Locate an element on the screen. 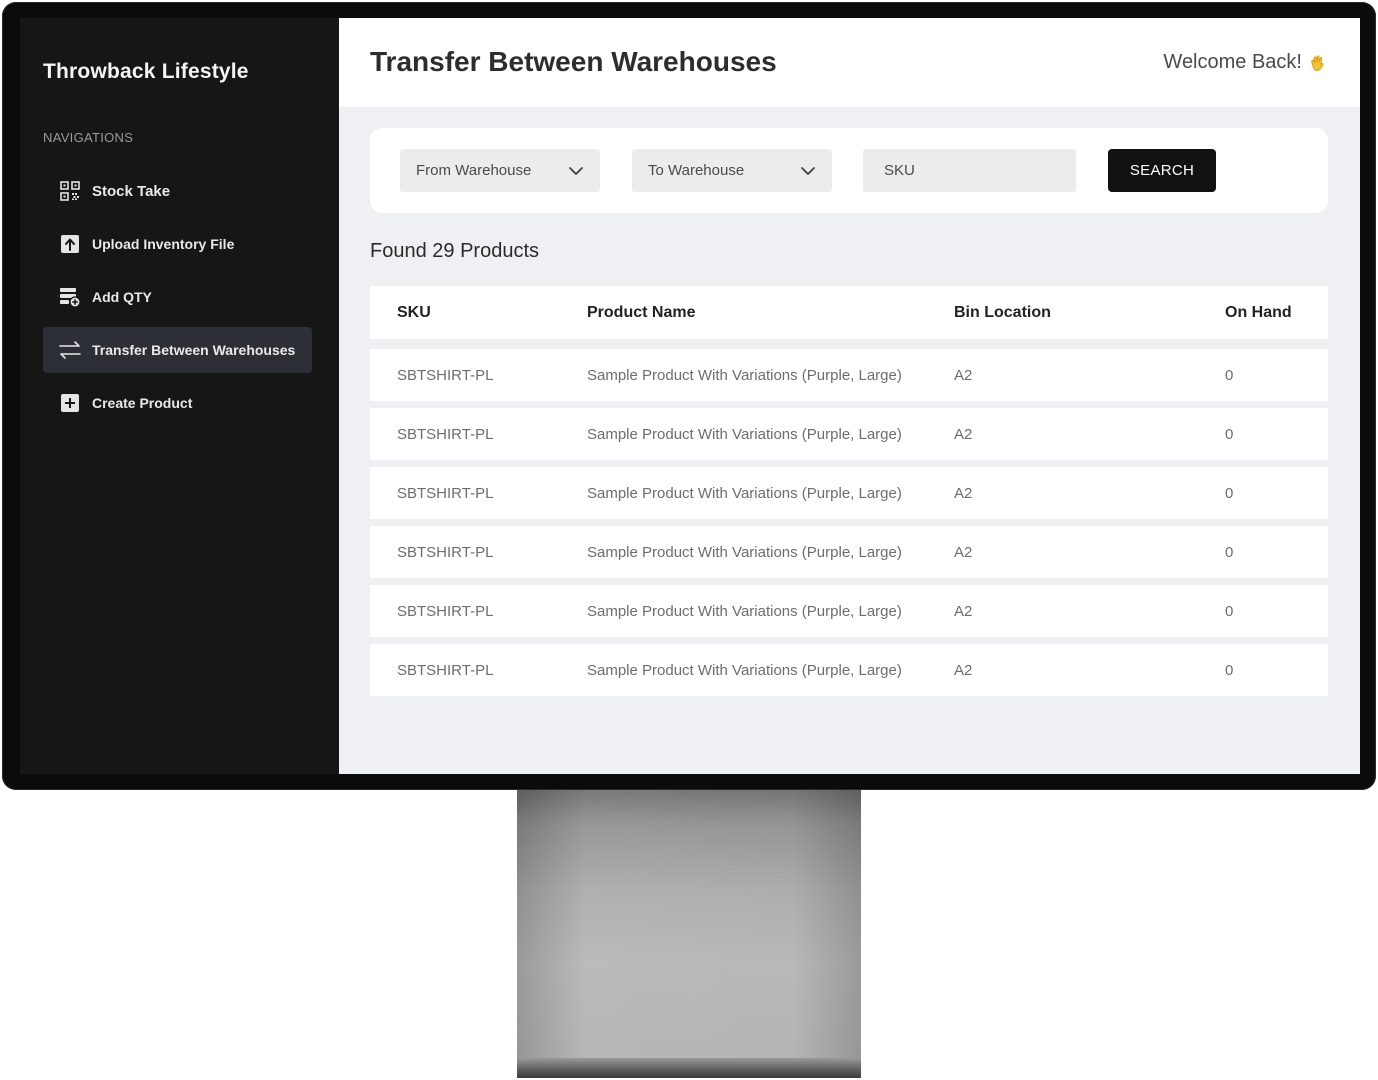  from-warehouse-value: From Warehouse is located at coordinates (474, 170).